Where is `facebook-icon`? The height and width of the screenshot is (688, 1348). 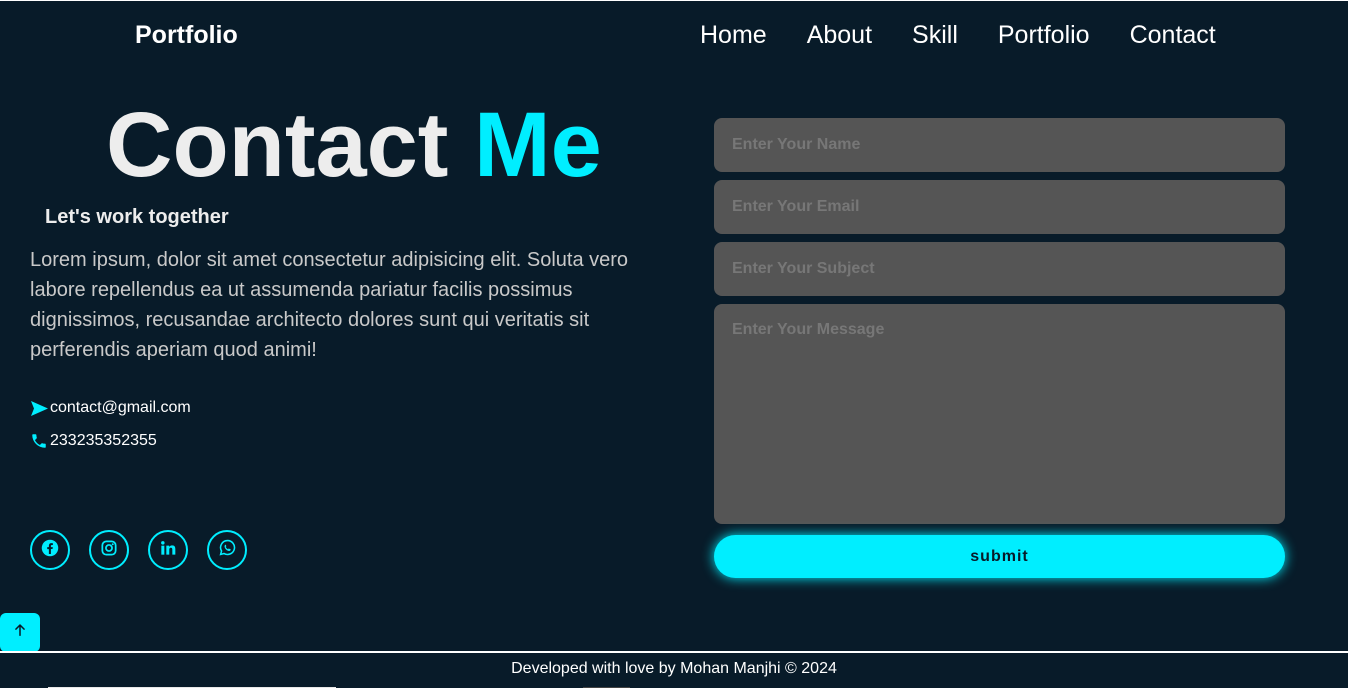
facebook-icon is located at coordinates (50, 550).